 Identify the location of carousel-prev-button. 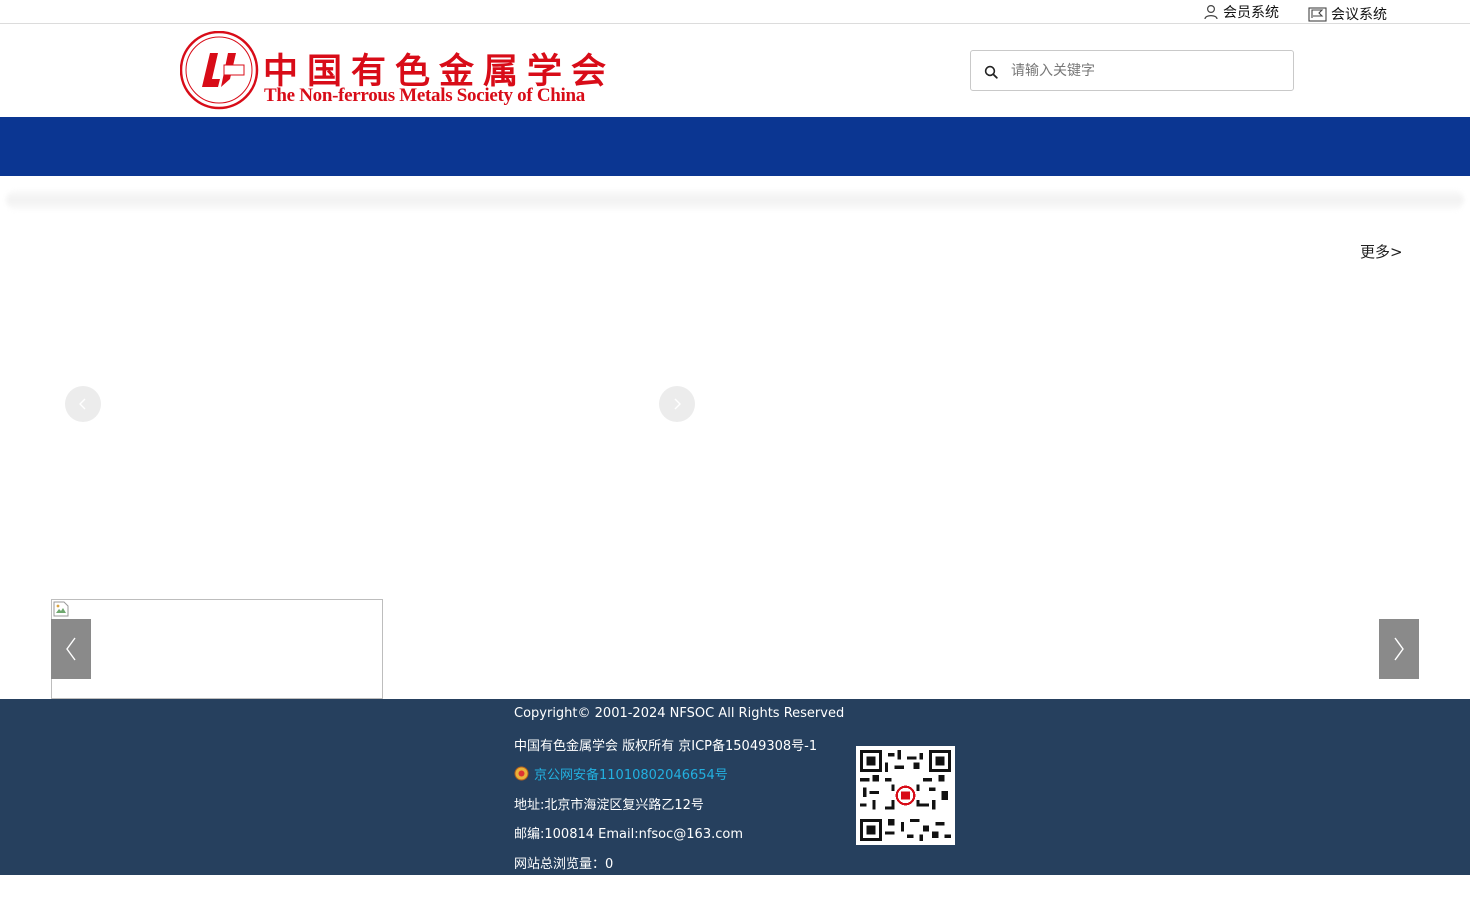
(71, 649).